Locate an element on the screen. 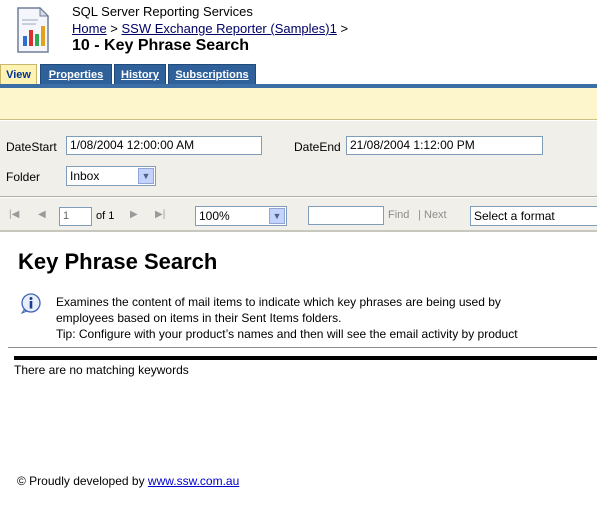  last-page-icon: ▶| is located at coordinates (160, 214).